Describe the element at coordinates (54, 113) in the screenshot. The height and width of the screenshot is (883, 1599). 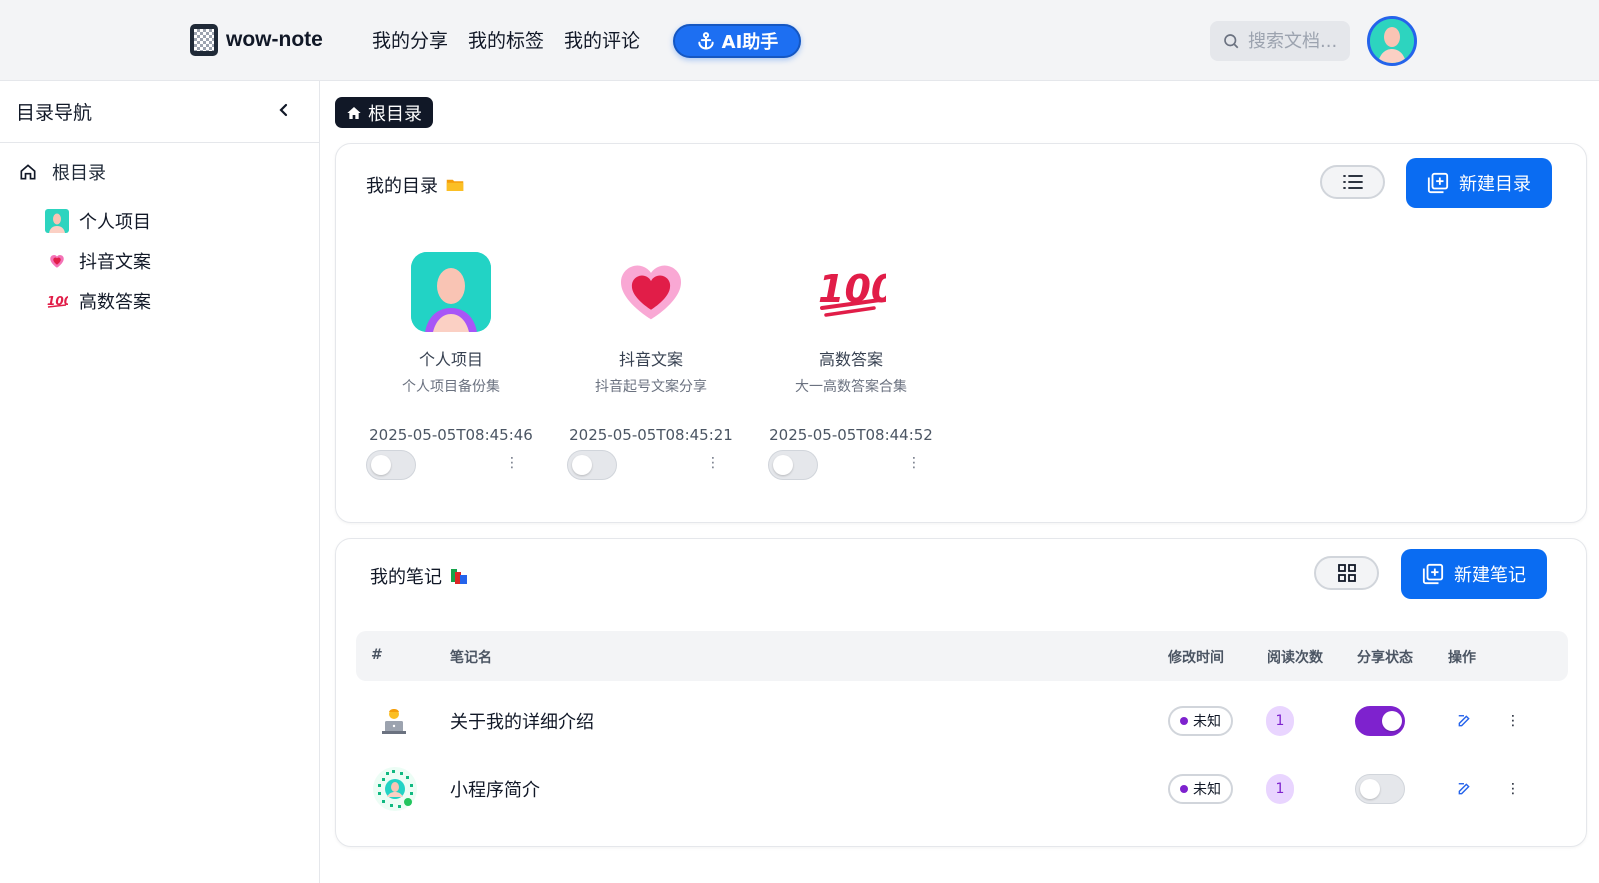
I see `sidebar-title: 目录导航` at that location.